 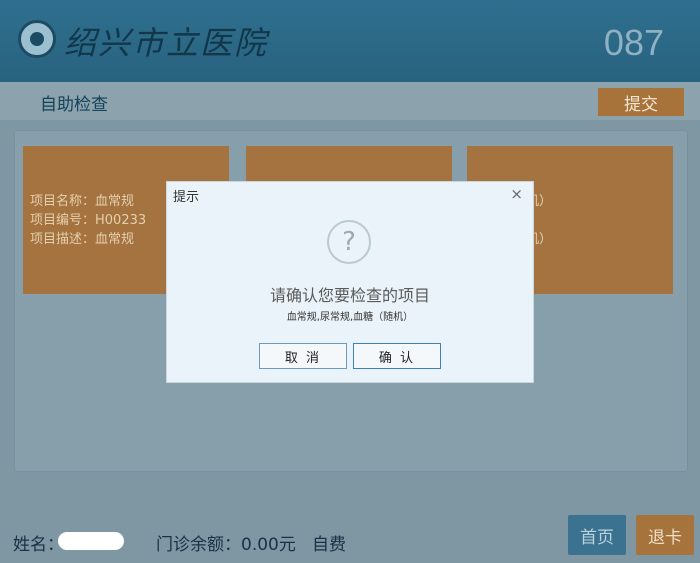 I want to click on page-title: 自助检查, so click(x=74, y=105).